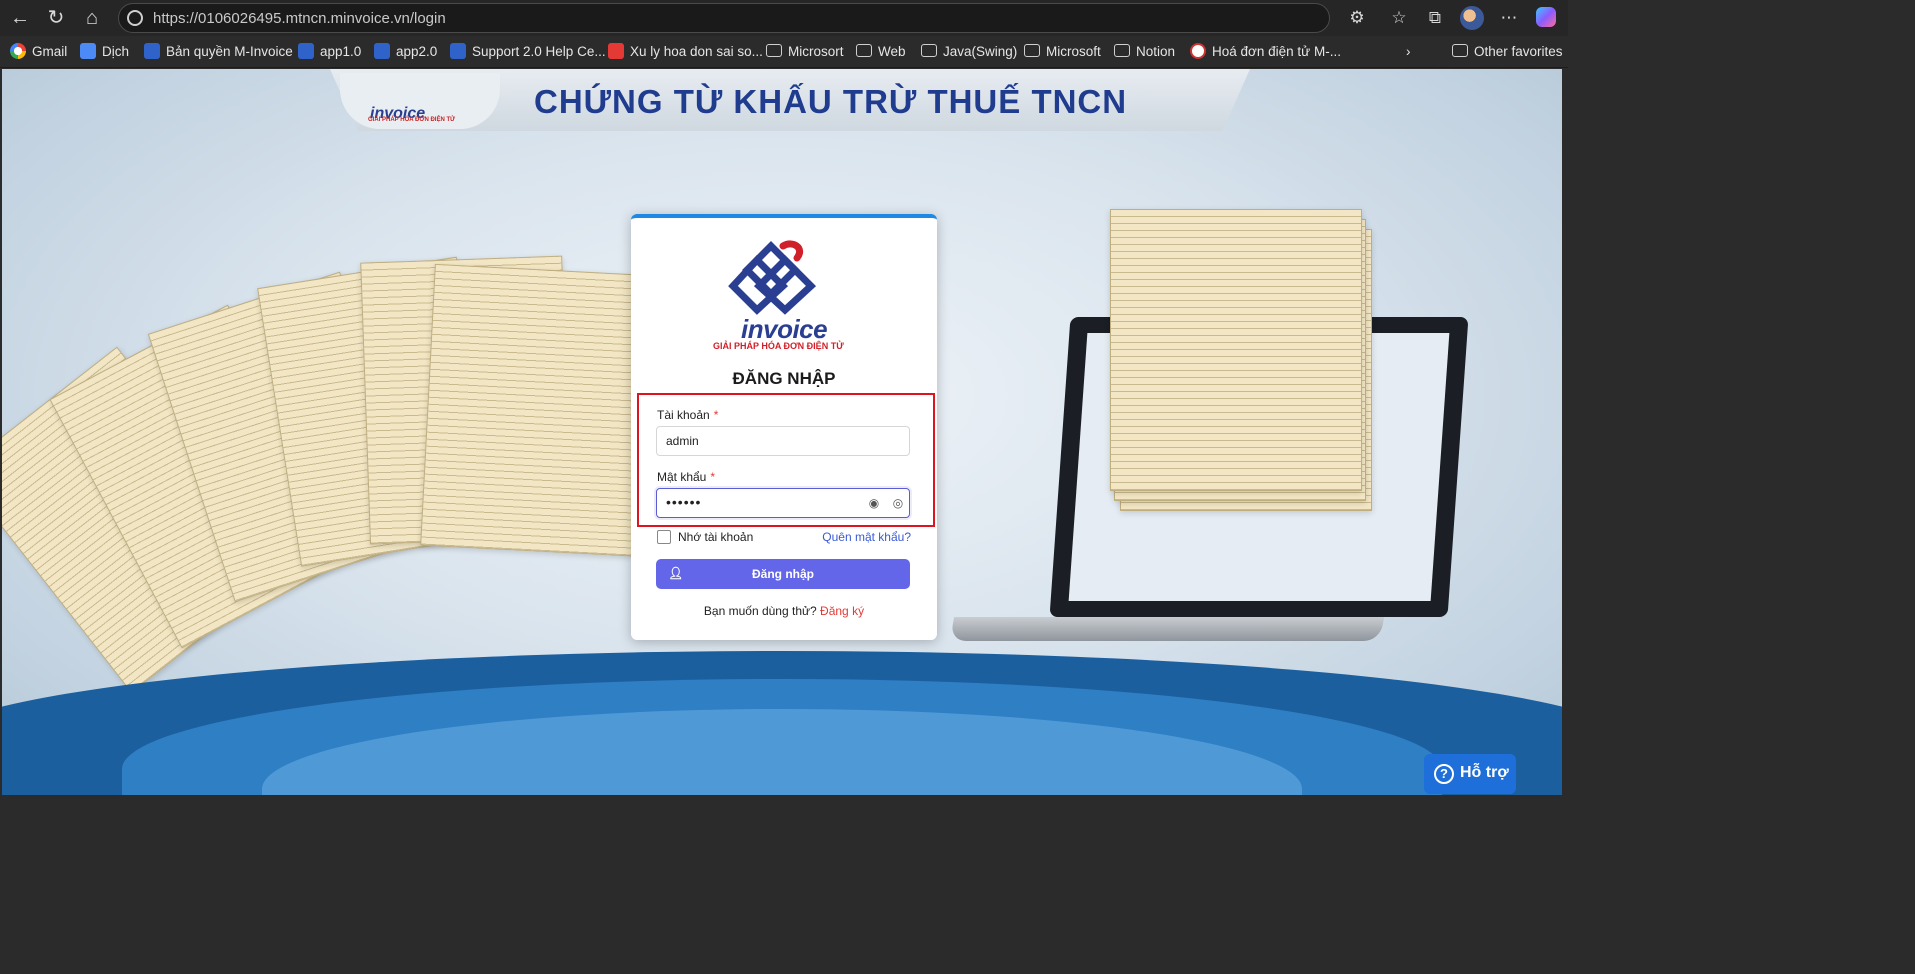  What do you see at coordinates (135, 18) in the screenshot?
I see `site-info-icon` at bounding box center [135, 18].